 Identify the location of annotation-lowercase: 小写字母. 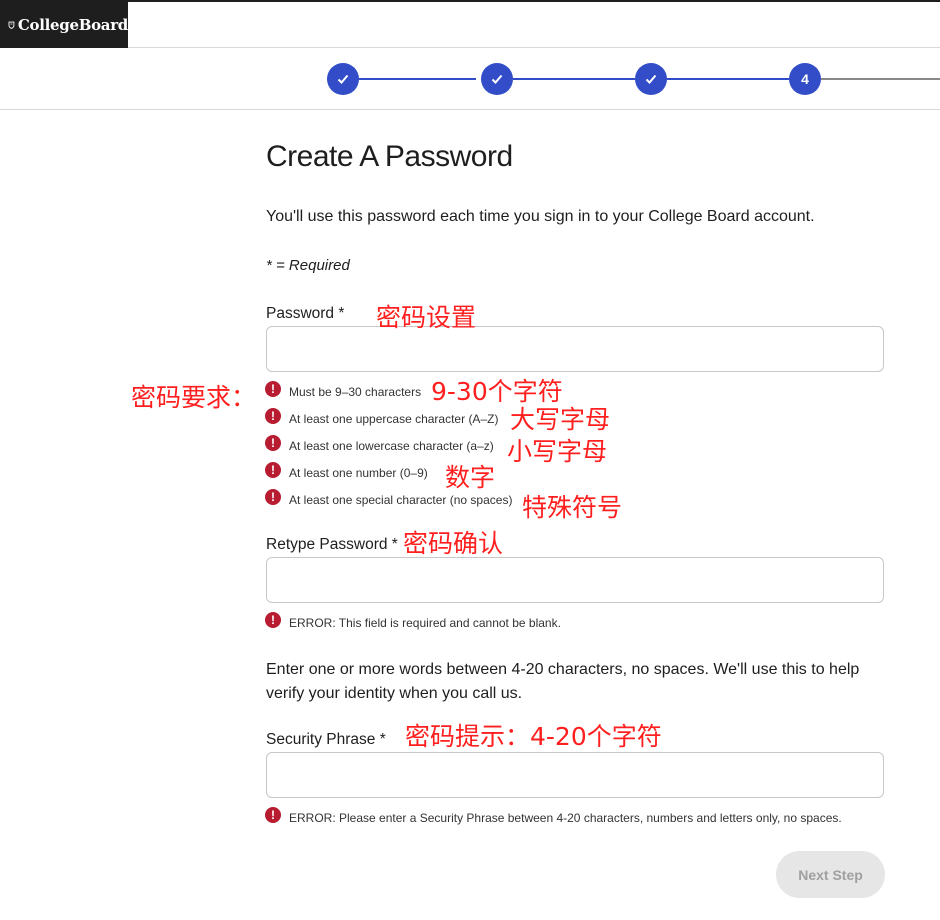
(557, 451).